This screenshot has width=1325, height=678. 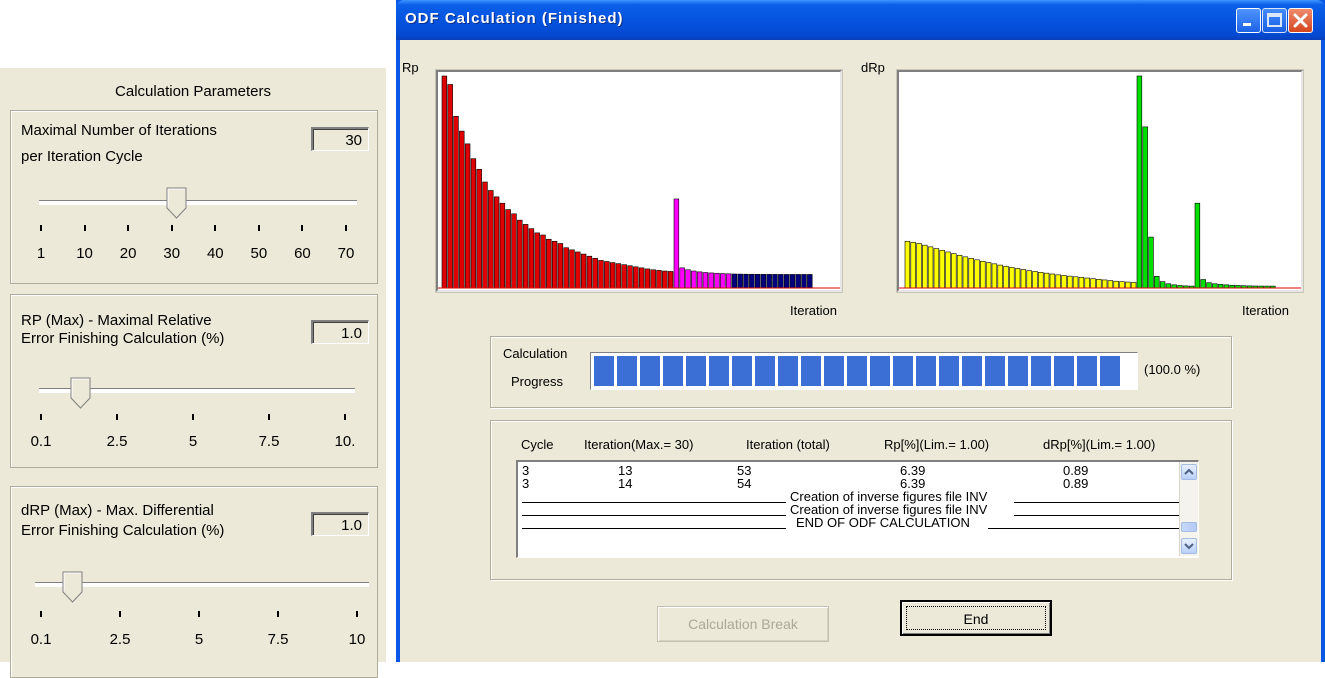 What do you see at coordinates (1265, 310) in the screenshot?
I see `drp-chart-x-label: Iteration` at bounding box center [1265, 310].